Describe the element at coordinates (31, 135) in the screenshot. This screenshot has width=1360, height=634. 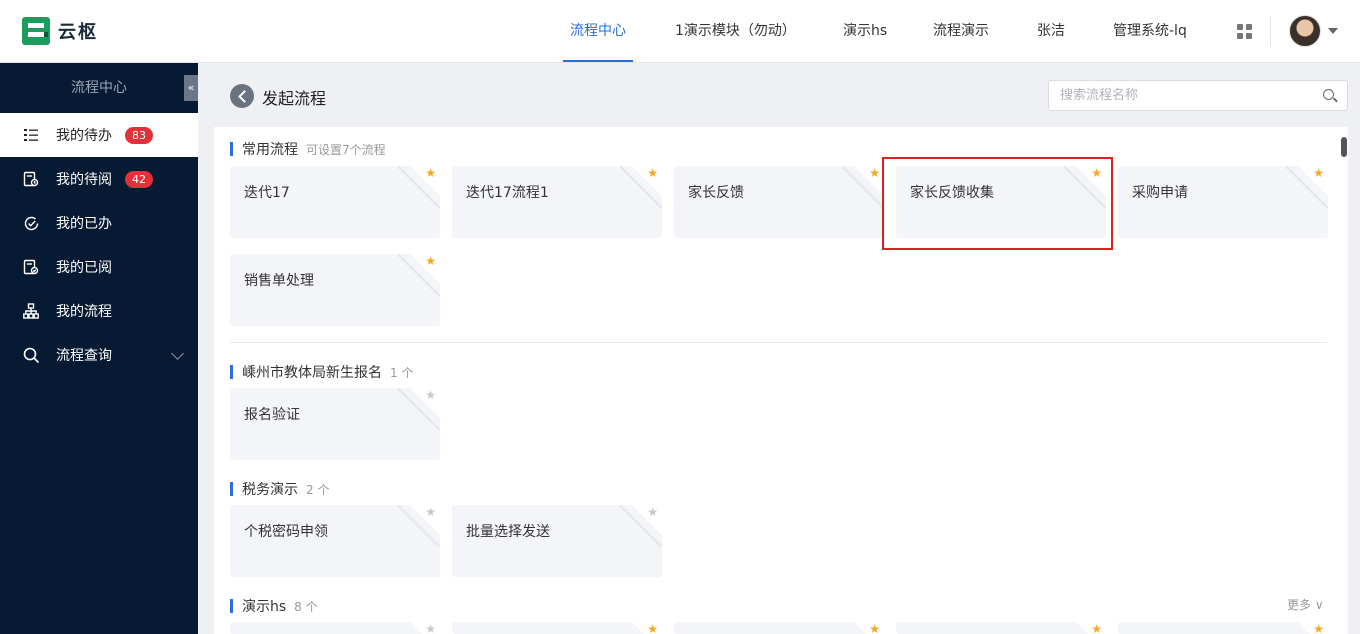
I see `todo-list-icon` at that location.